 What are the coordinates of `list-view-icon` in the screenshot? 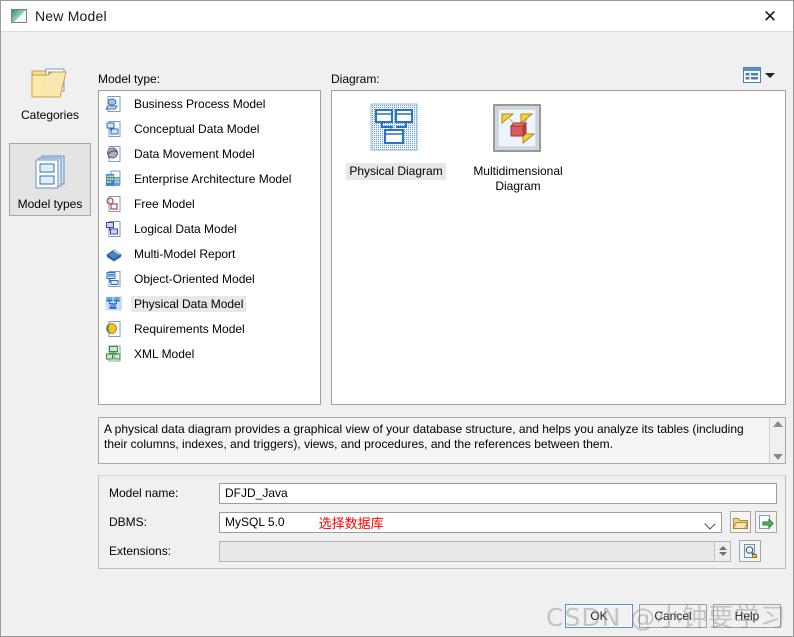 It's located at (752, 75).